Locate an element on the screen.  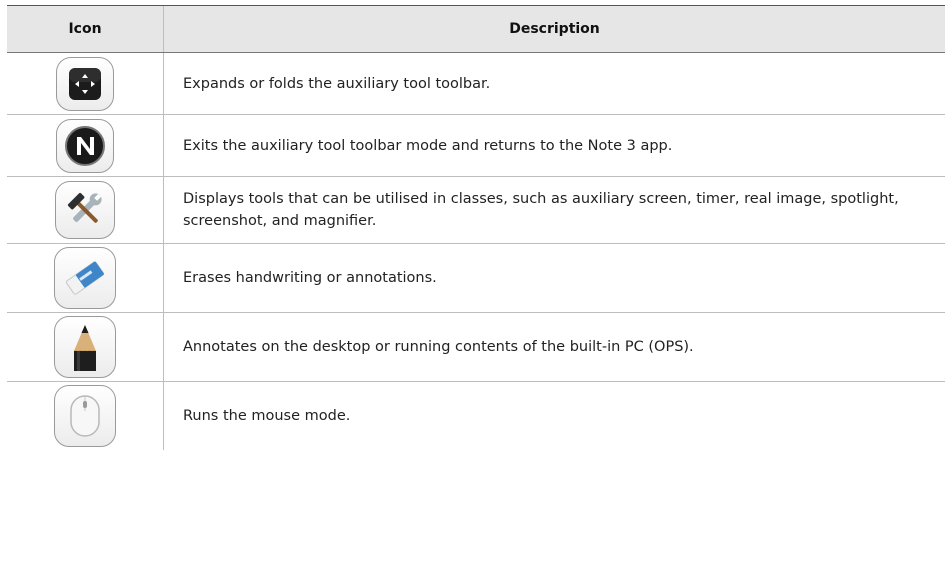
description-cell: Runs the mouse mode. is located at coordinates (554, 416).